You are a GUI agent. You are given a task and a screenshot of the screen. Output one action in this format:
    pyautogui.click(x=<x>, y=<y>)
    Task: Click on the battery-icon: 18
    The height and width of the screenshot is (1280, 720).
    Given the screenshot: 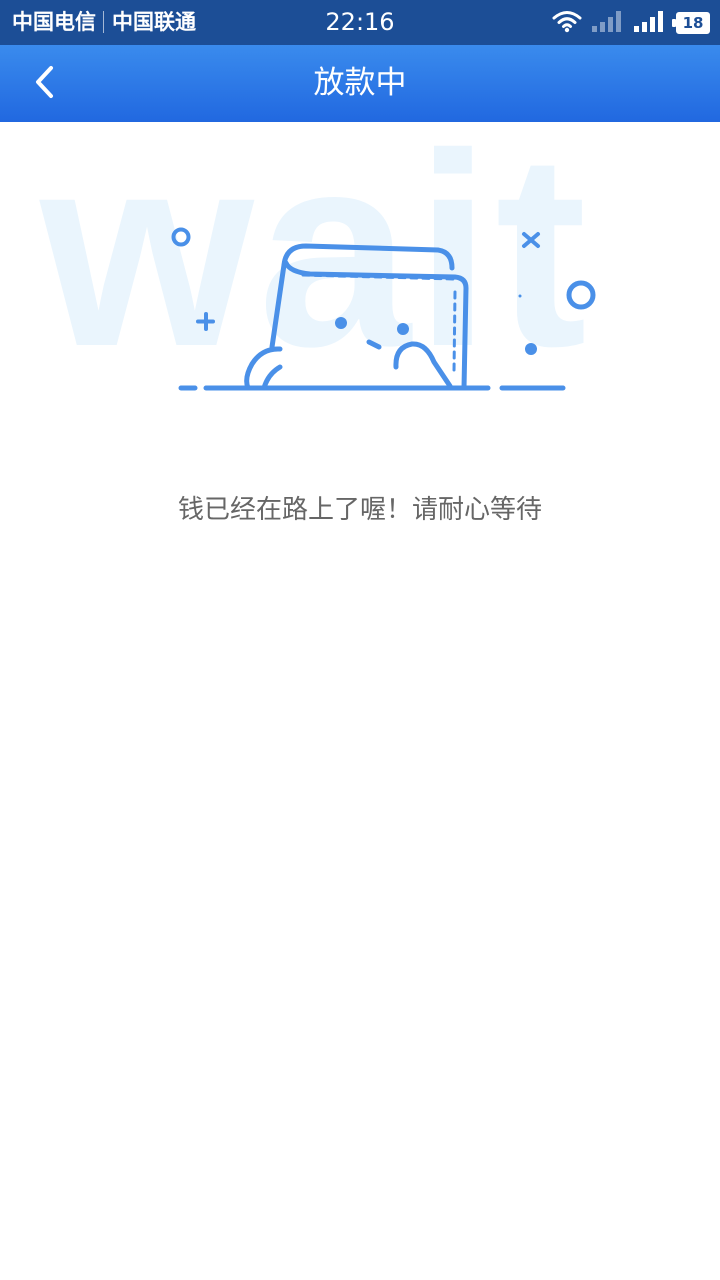 What is the action you would take?
    pyautogui.click(x=691, y=23)
    